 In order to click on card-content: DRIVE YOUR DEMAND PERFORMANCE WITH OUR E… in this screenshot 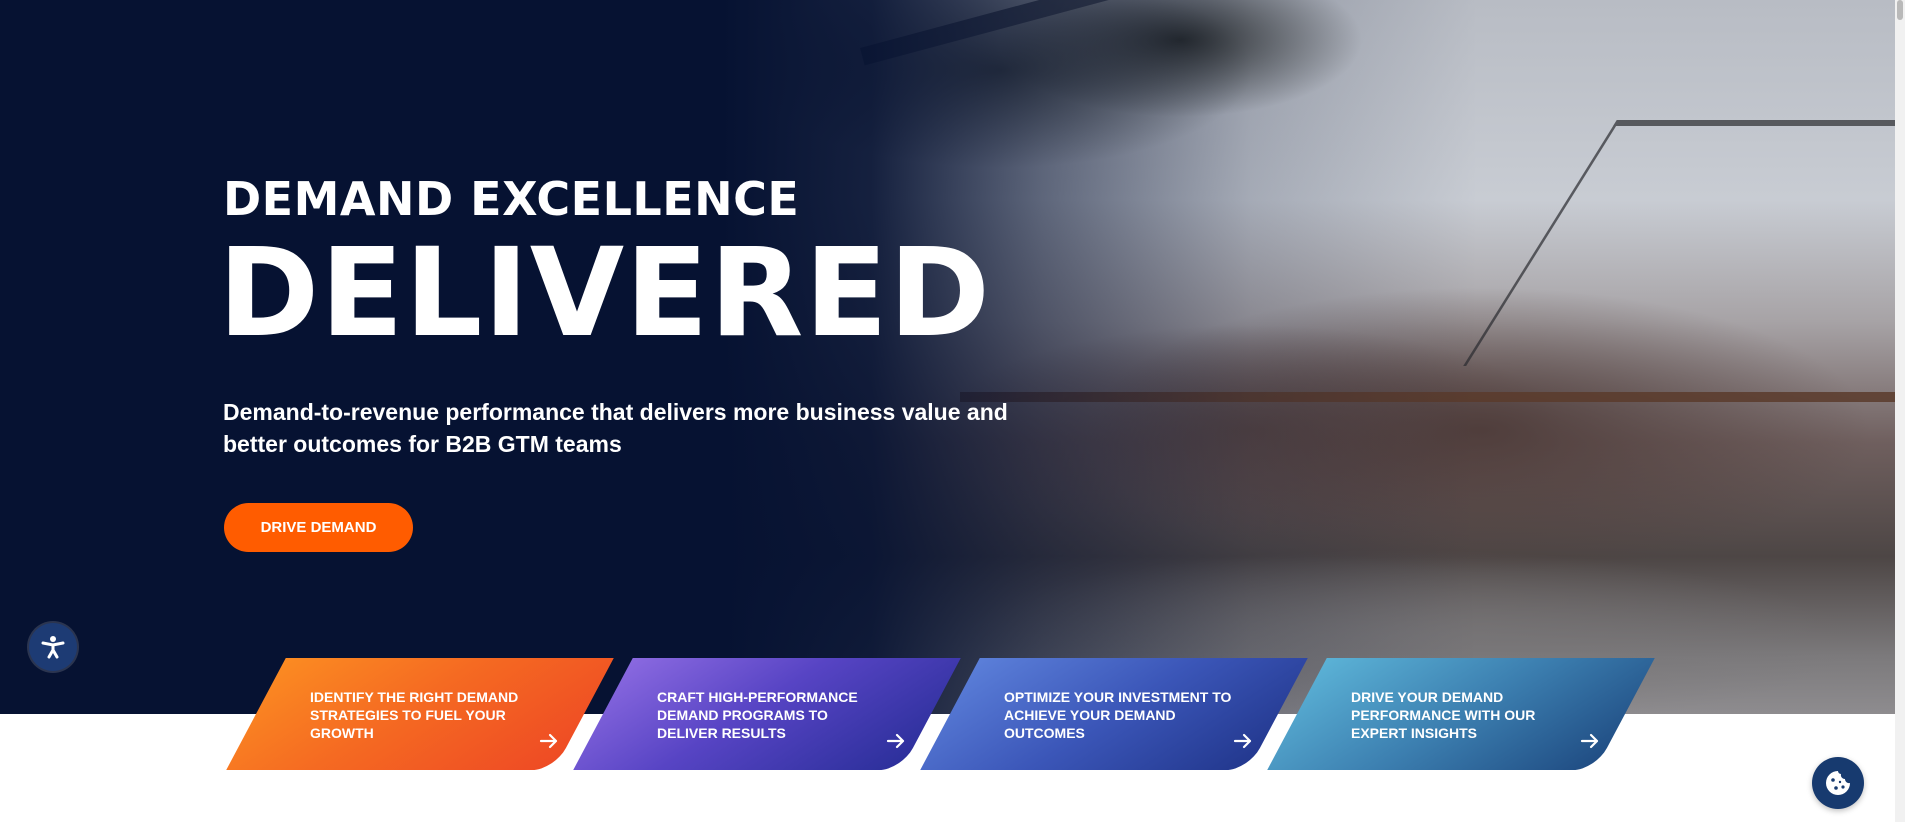, I will do `click(1461, 714)`.